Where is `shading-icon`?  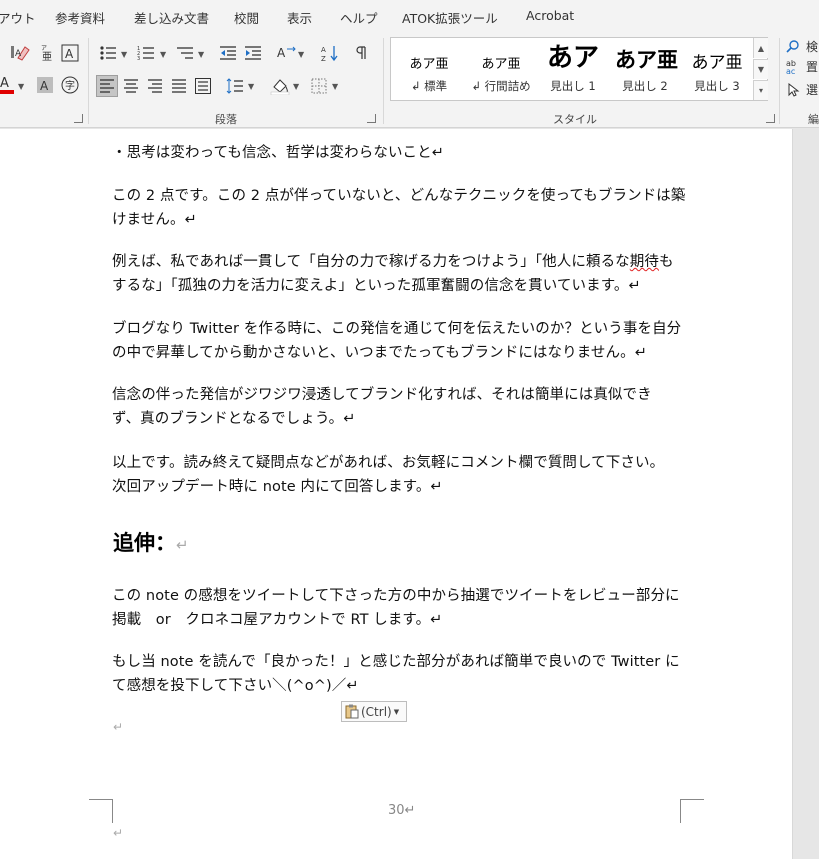 shading-icon is located at coordinates (280, 86).